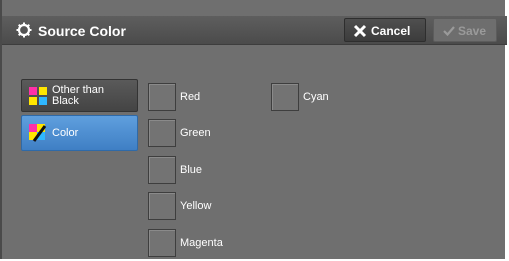  I want to click on color-label: Color, so click(65, 133).